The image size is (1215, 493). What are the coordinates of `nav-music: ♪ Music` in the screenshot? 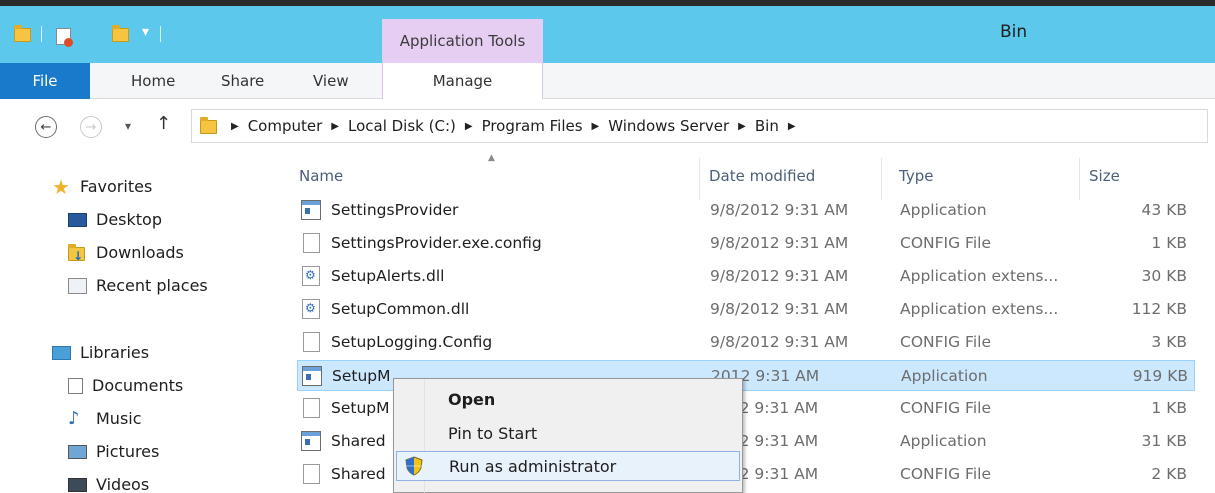 It's located at (105, 418).